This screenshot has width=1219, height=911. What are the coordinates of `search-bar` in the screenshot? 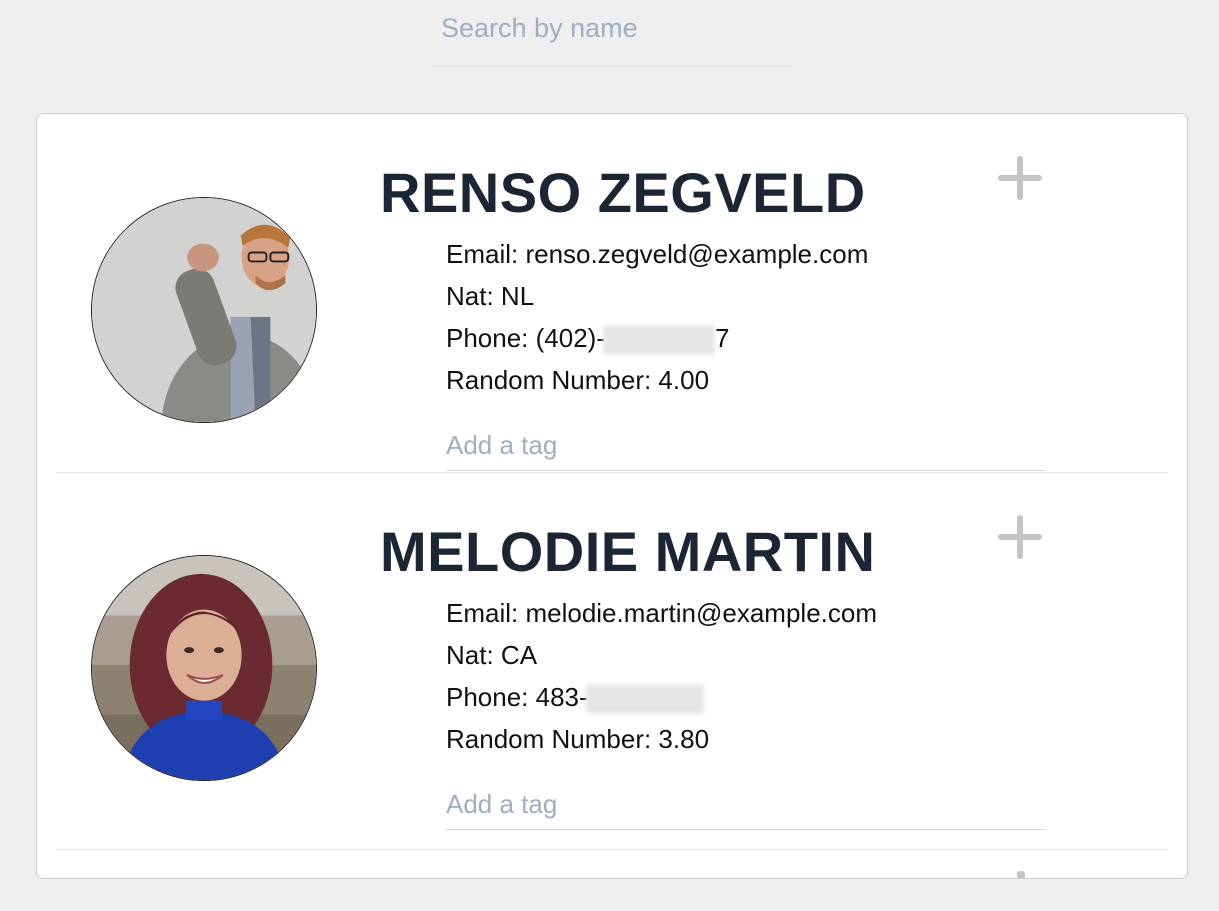 It's located at (613, 33).